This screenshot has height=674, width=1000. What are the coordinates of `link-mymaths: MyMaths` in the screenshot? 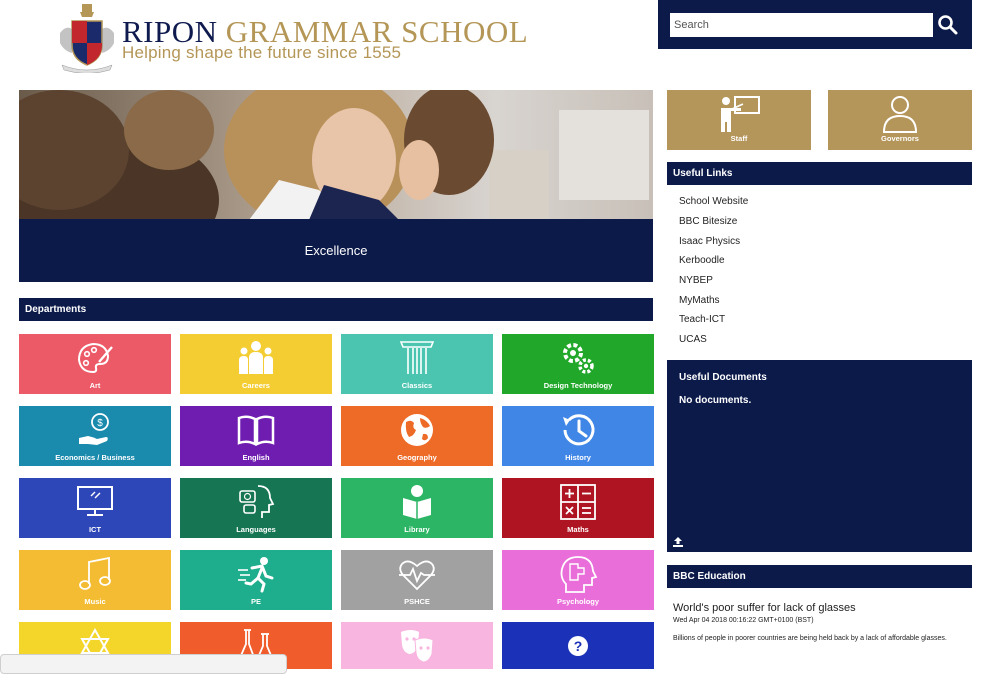 It's located at (699, 300).